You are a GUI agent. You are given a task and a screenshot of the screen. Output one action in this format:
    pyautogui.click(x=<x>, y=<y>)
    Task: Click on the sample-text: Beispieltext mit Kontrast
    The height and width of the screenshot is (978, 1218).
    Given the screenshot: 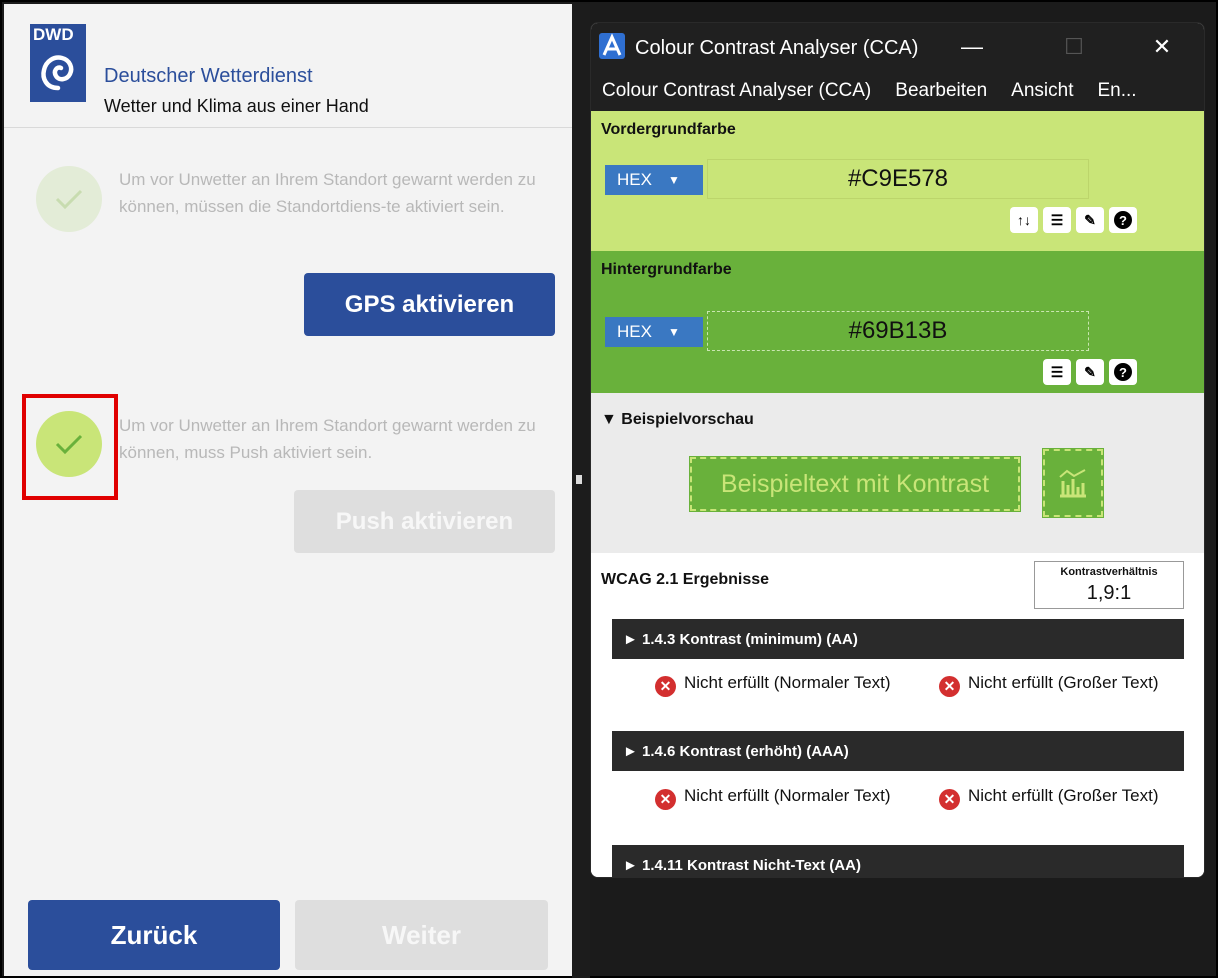 What is the action you would take?
    pyautogui.click(x=855, y=484)
    